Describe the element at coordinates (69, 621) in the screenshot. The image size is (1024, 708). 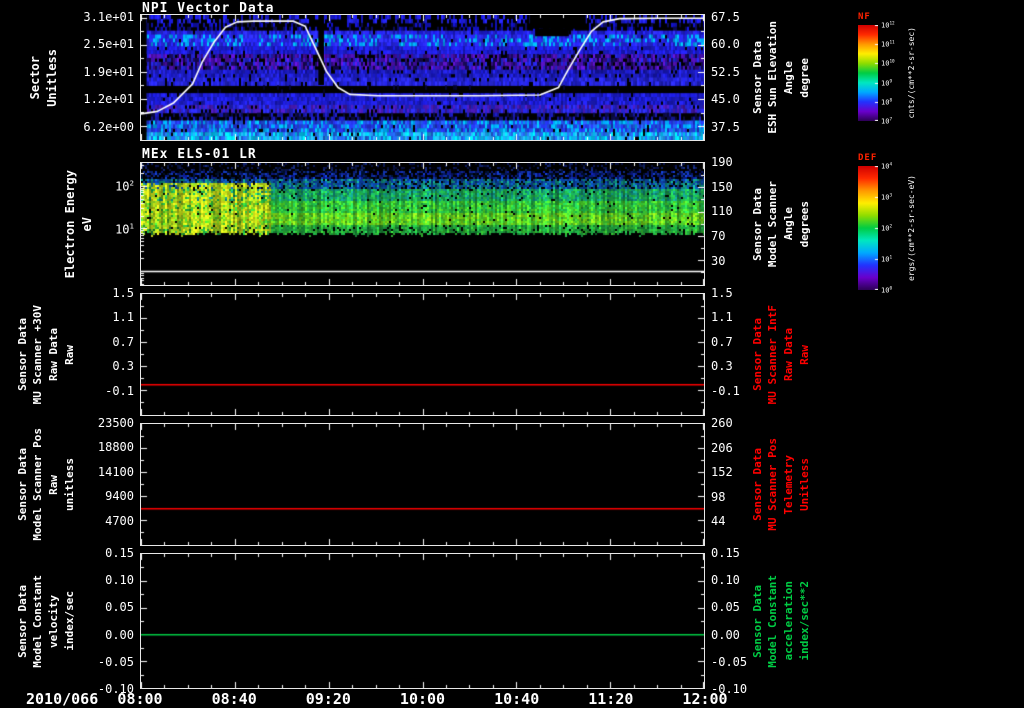
I see `y-axis-label-line: index/sec` at that location.